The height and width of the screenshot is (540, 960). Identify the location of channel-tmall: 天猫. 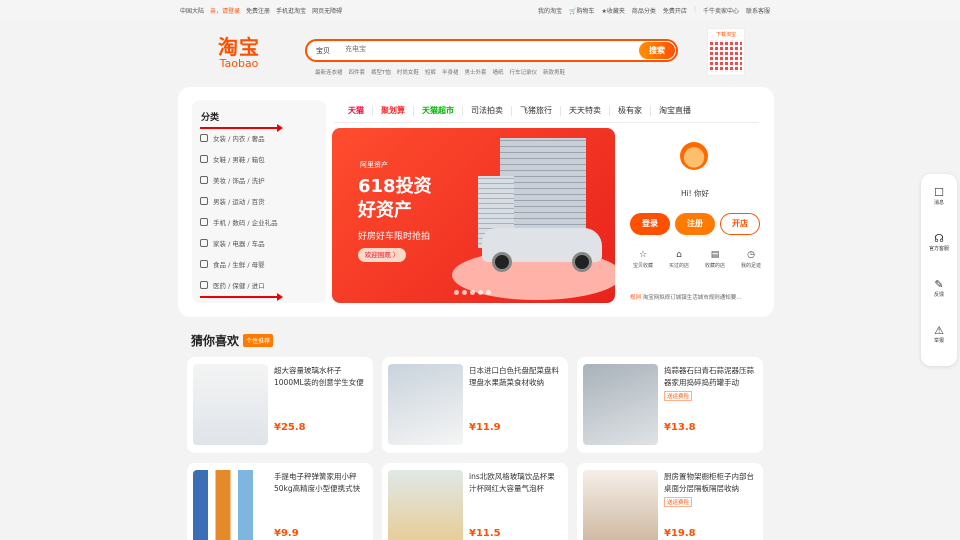
(353, 111).